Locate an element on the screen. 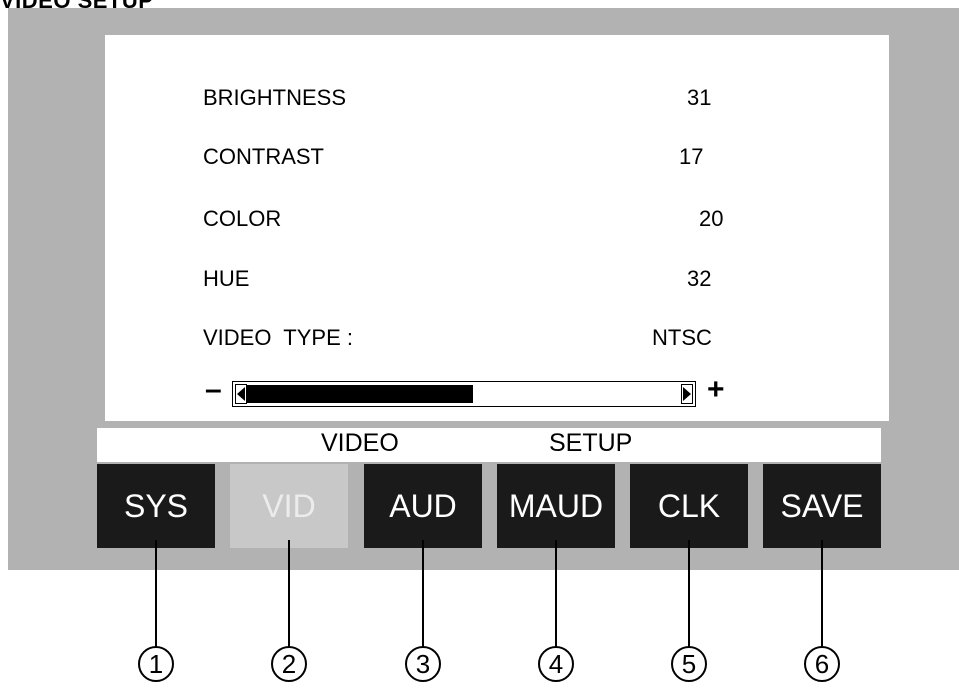 Image resolution: width=959 pixels, height=691 pixels. contrast-label: CONTRAST is located at coordinates (263, 156).